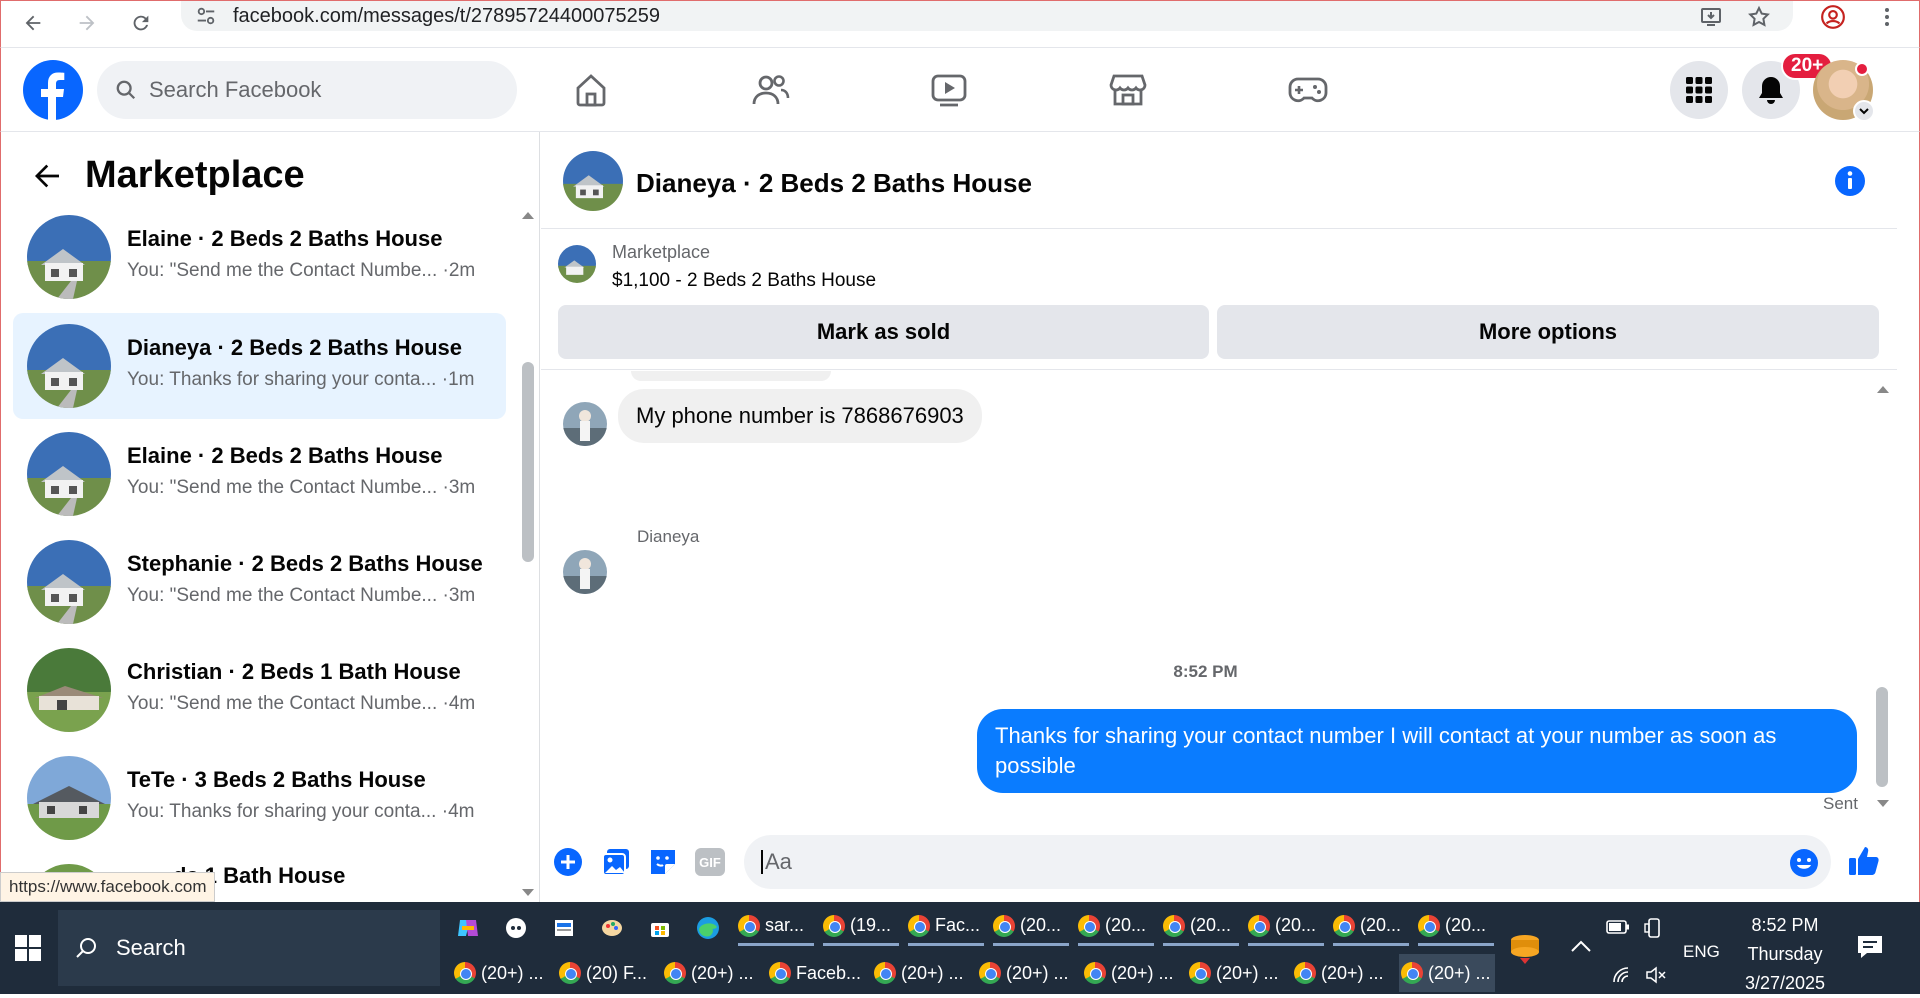  What do you see at coordinates (1833, 17) in the screenshot?
I see `profile-icon` at bounding box center [1833, 17].